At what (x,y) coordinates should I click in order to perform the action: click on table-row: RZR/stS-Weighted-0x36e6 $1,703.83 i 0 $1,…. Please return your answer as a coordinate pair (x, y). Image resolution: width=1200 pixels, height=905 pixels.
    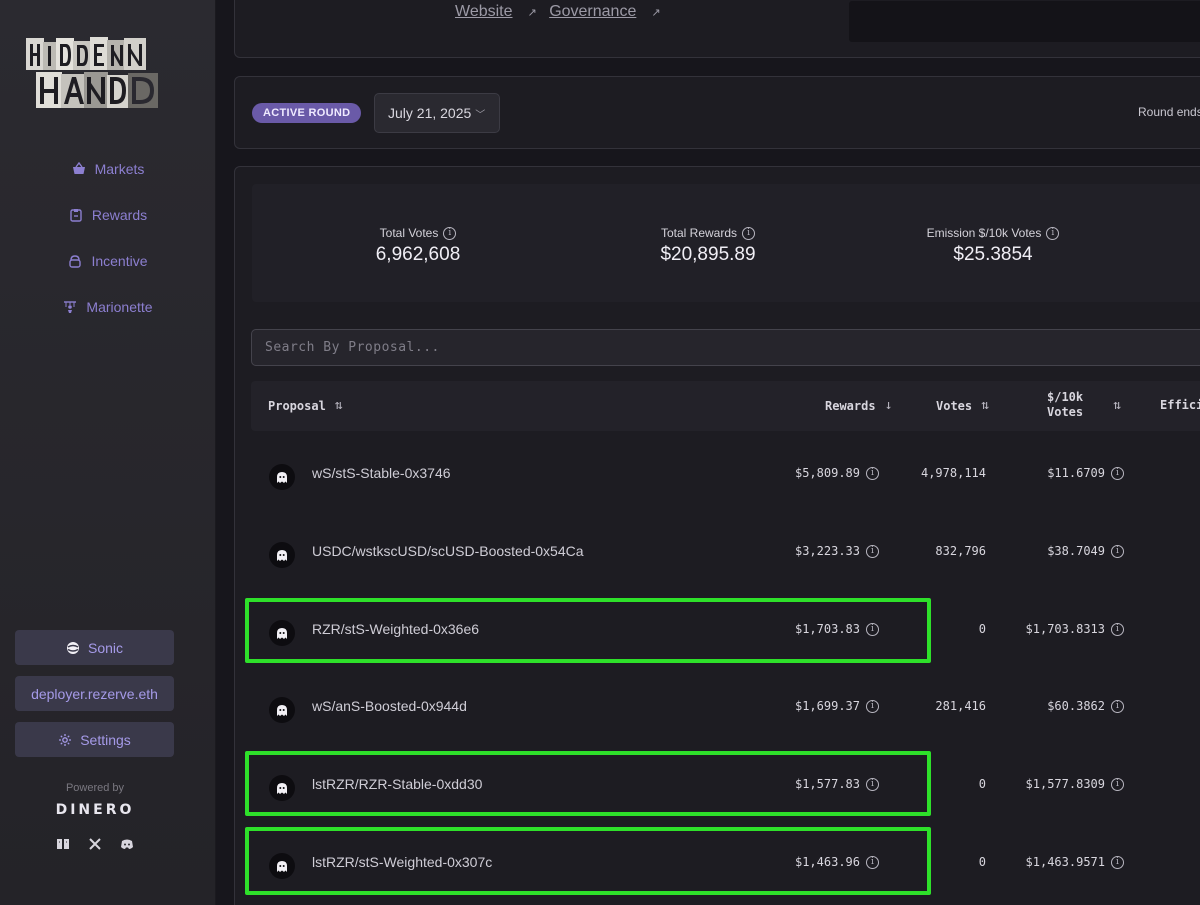
    Looking at the image, I should click on (725, 628).